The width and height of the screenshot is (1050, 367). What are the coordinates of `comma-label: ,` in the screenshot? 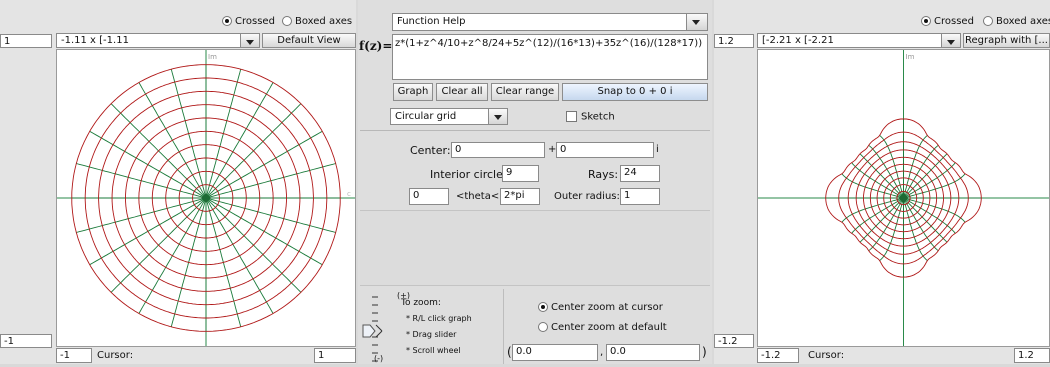 It's located at (602, 352).